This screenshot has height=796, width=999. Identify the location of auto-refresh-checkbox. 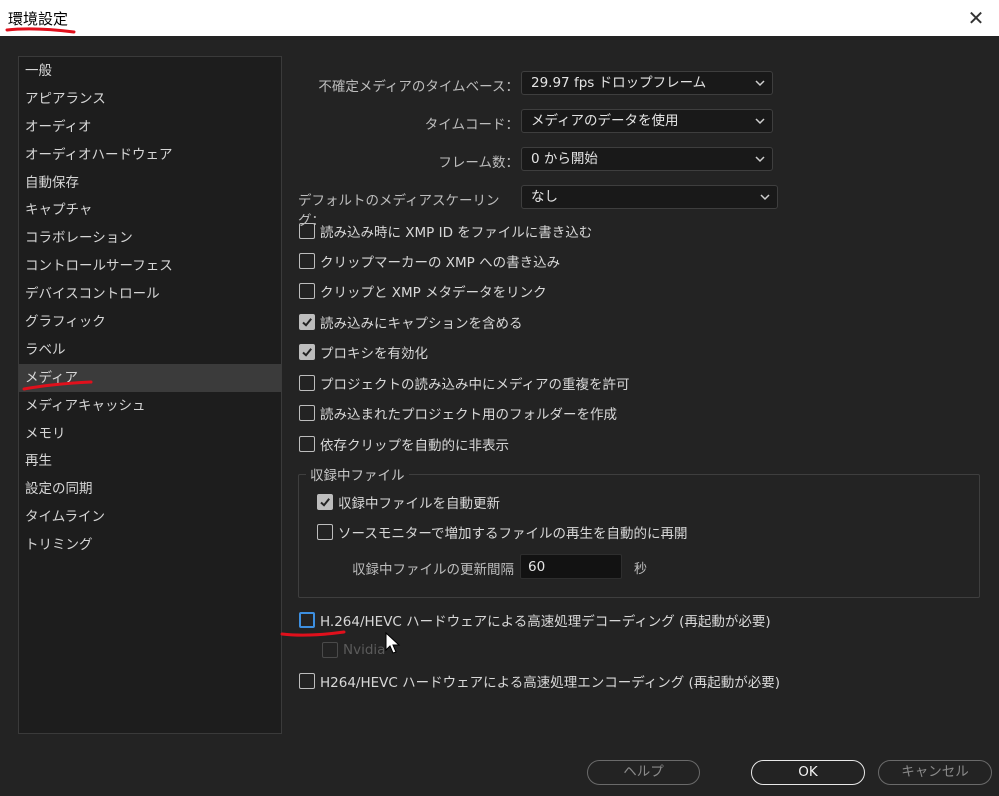
(325, 502).